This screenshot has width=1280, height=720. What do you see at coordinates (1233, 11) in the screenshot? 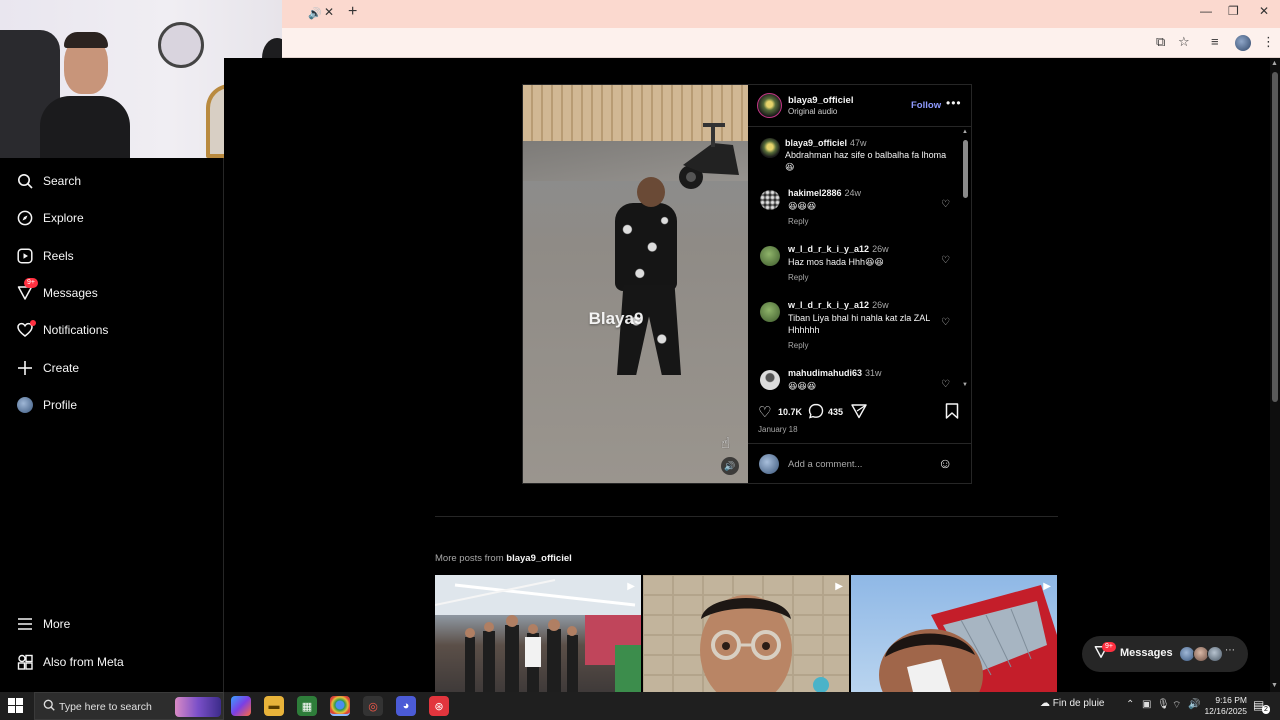
I see `restore-icon: ❐` at bounding box center [1233, 11].